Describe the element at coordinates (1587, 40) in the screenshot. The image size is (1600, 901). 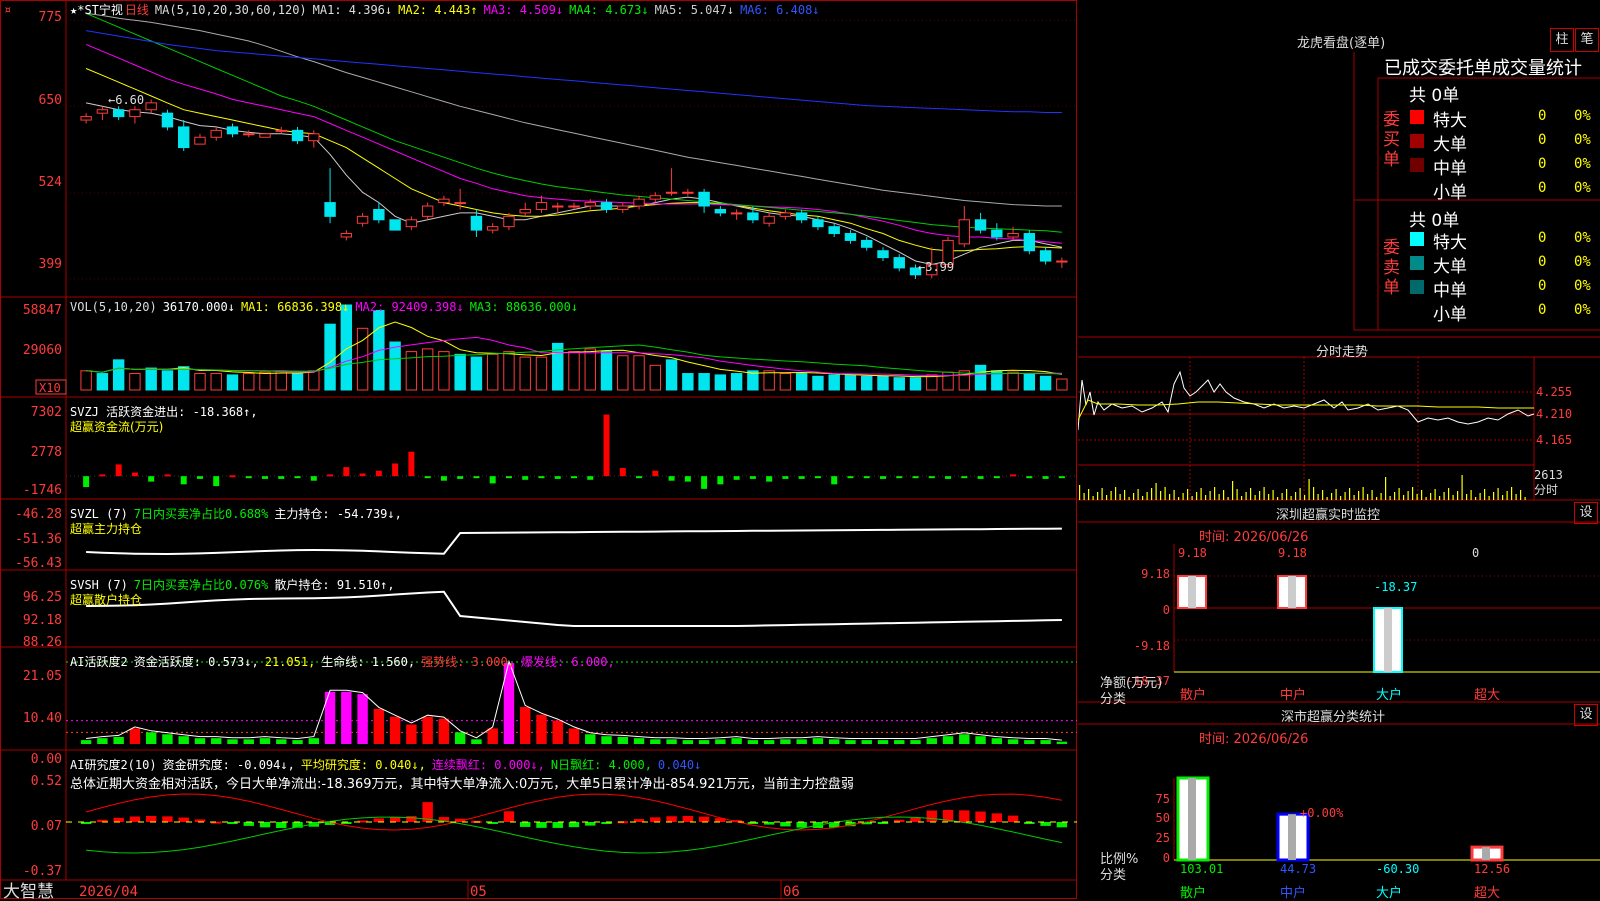
I see `tick-view-button: 笔` at that location.